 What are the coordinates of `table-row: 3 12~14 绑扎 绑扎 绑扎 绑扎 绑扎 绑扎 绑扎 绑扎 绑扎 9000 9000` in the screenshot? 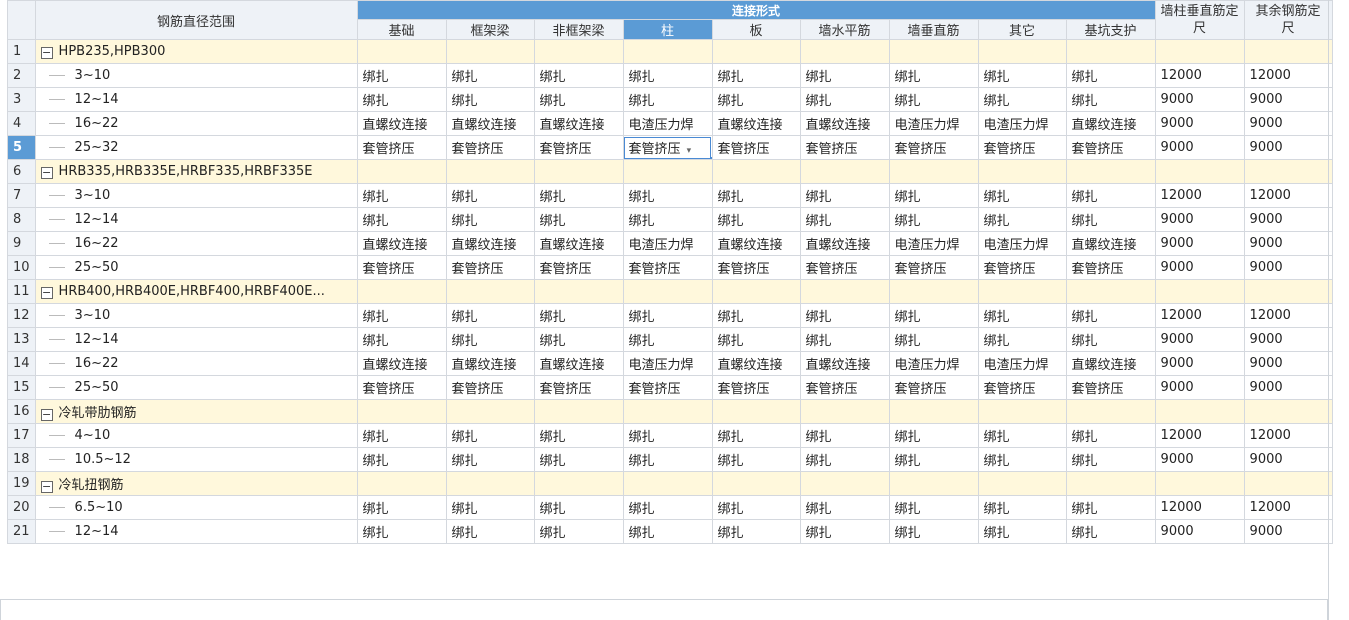 It's located at (670, 99).